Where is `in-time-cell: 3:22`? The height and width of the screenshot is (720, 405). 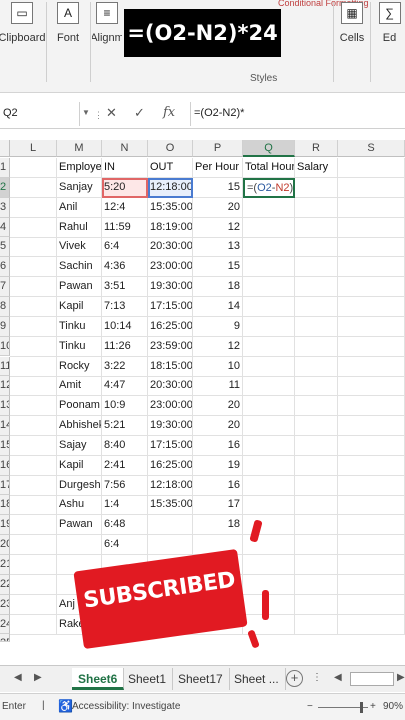
in-time-cell: 3:22 is located at coordinates (125, 366).